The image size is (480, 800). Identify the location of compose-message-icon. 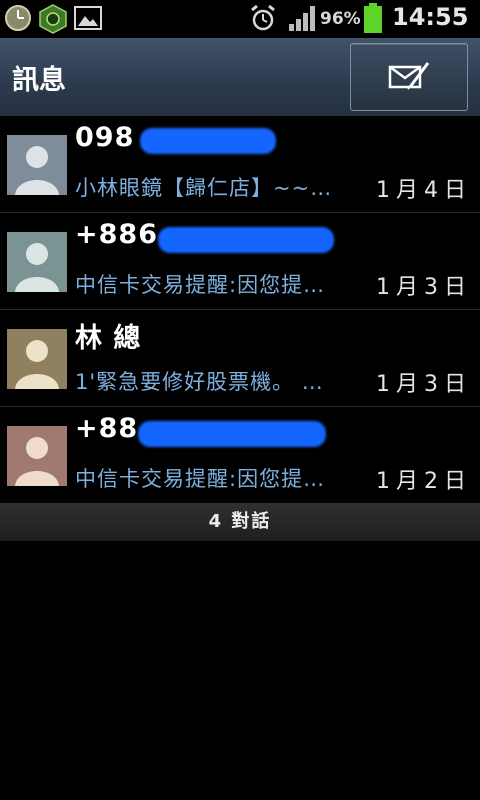
(409, 76).